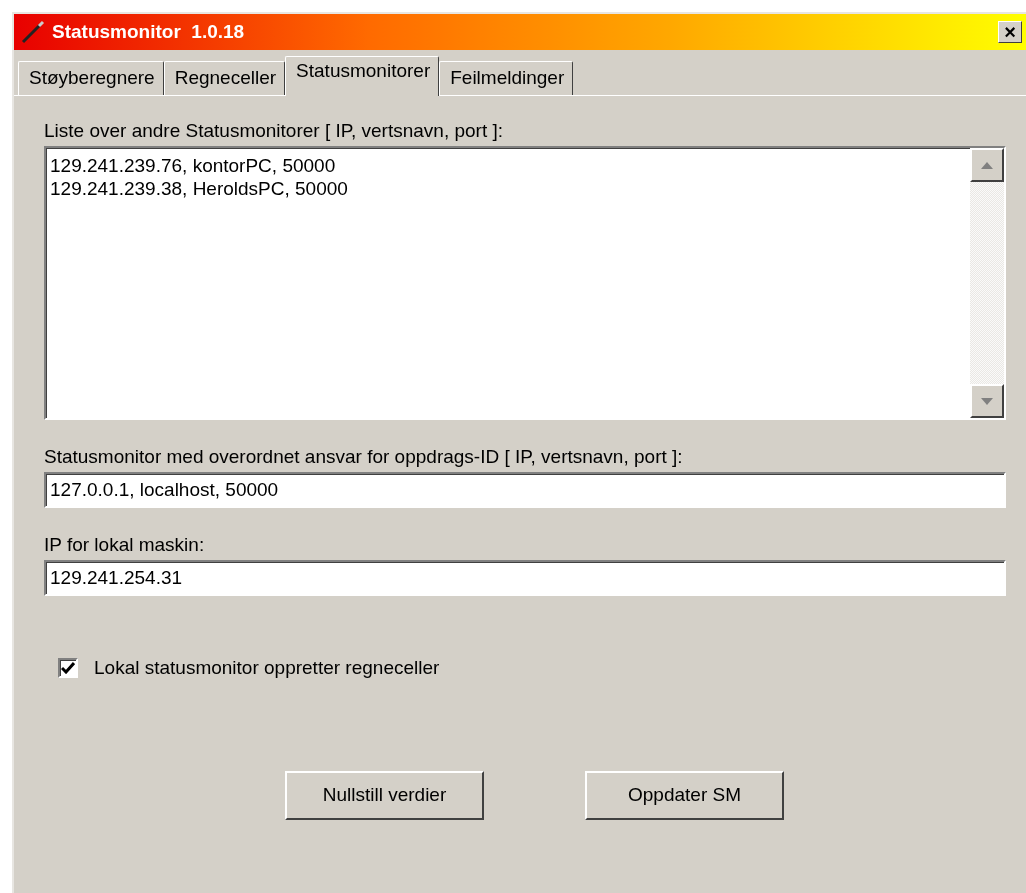 The height and width of the screenshot is (893, 1026). What do you see at coordinates (384, 795) in the screenshot?
I see `button: Nullstill verdier` at bounding box center [384, 795].